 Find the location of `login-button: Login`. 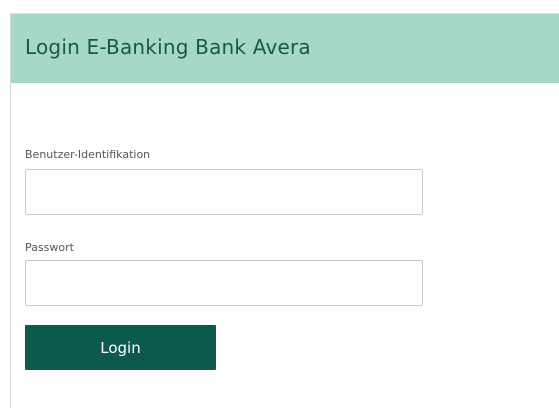

login-button: Login is located at coordinates (120, 347).